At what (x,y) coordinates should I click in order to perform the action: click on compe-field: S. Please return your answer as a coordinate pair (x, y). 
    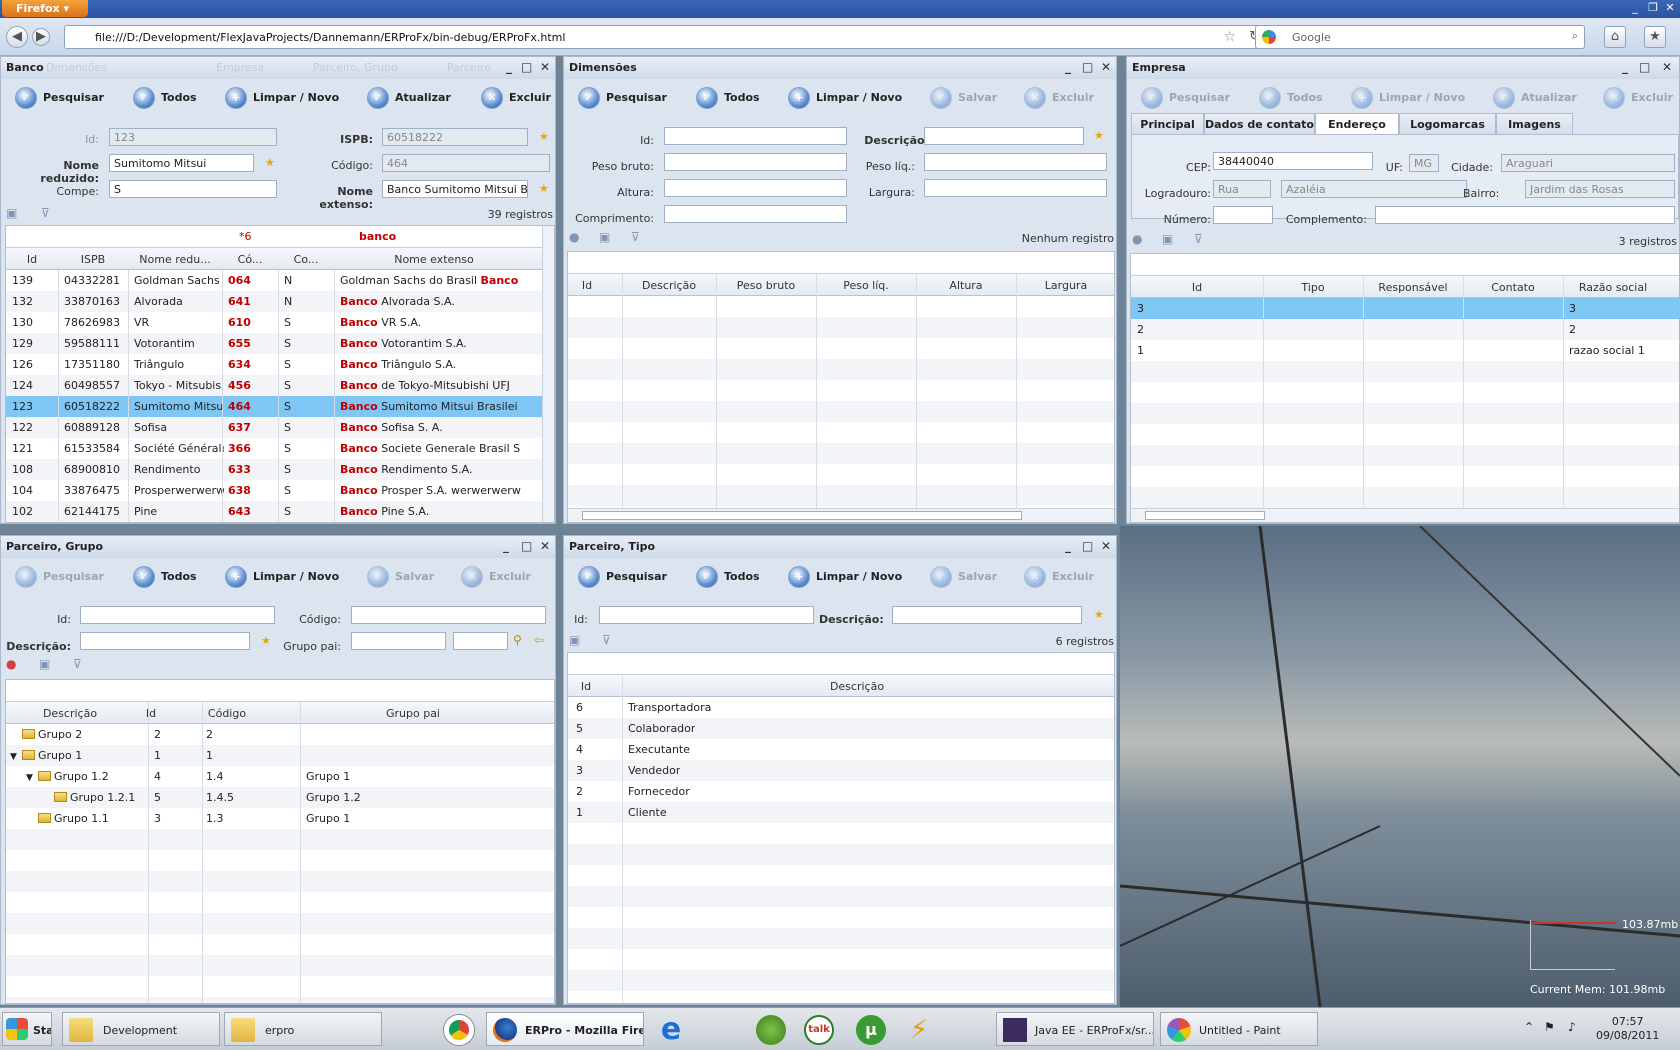
    Looking at the image, I should click on (193, 189).